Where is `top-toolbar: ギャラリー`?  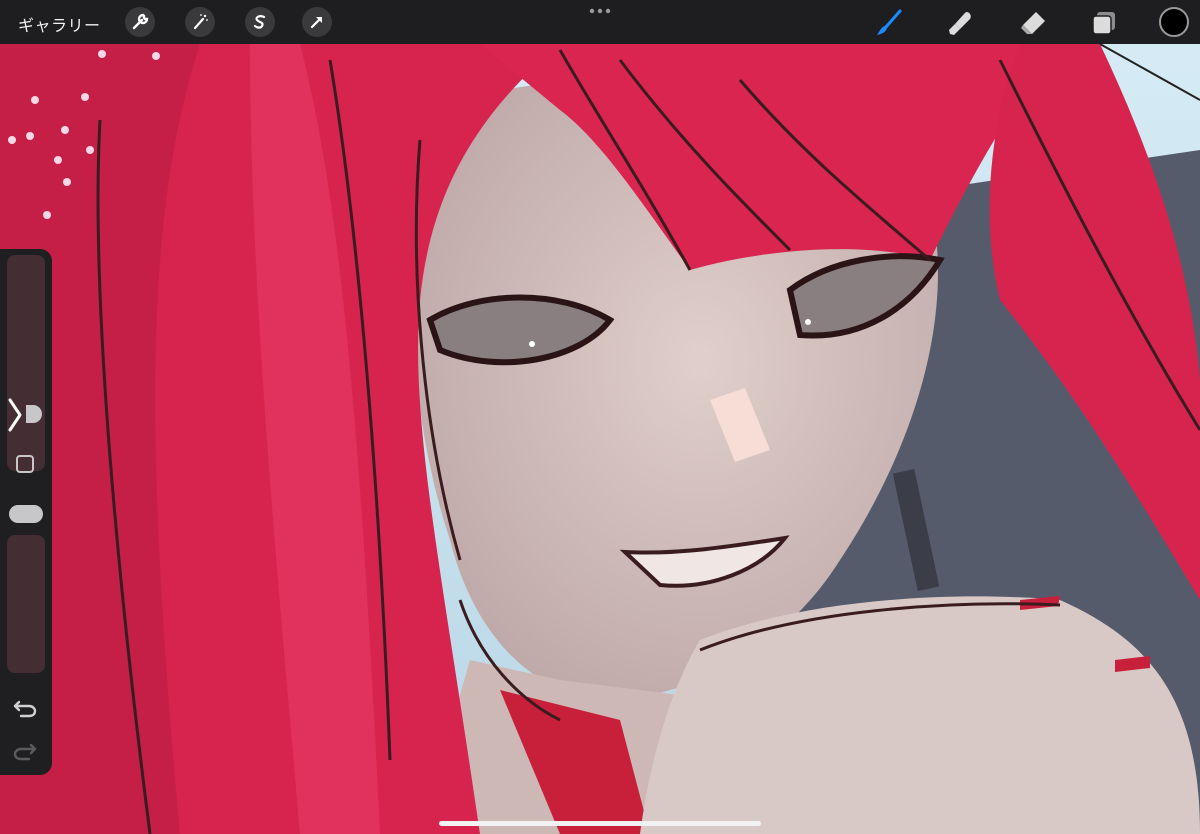 top-toolbar: ギャラリー is located at coordinates (600, 22).